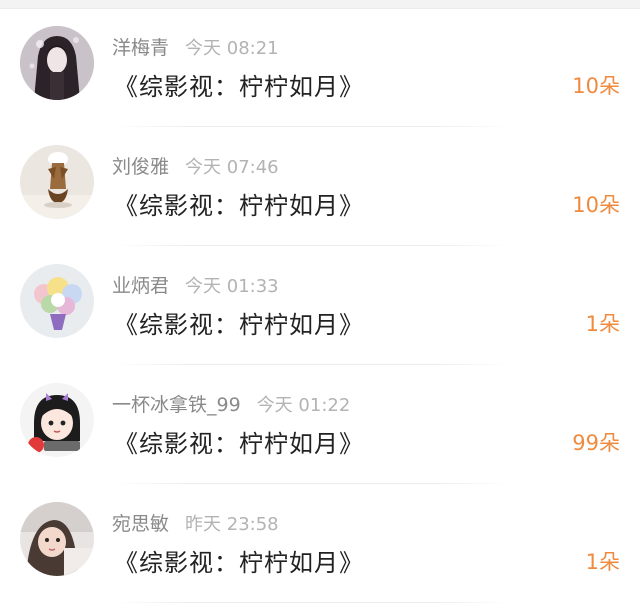  I want to click on divider, so click(312, 602).